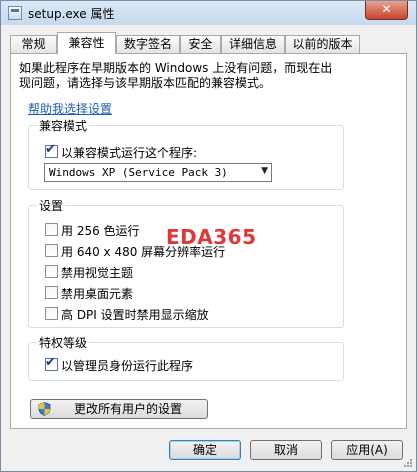  Describe the element at coordinates (100, 231) in the screenshot. I see `checkbox-label: 用 256 色运行` at that location.